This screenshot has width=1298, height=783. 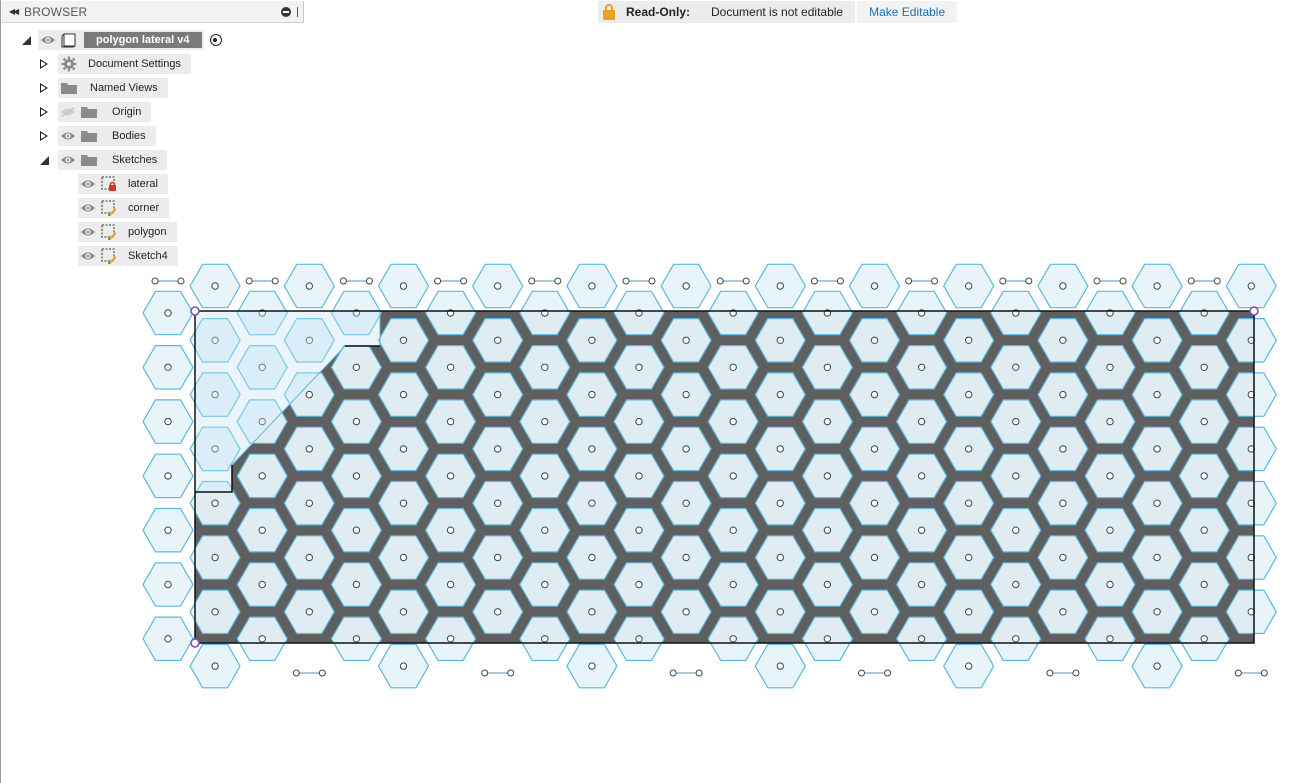 I want to click on tree-item-named-views: Named Views, so click(x=102, y=88).